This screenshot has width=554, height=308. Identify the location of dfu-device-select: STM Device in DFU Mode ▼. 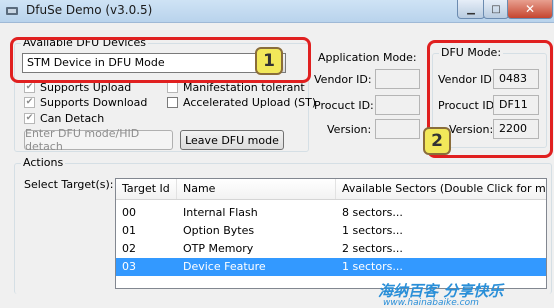
(154, 63).